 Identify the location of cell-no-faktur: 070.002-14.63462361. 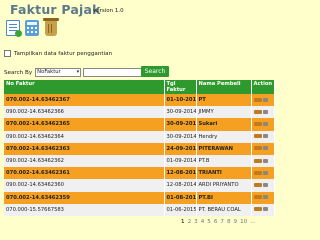
(84, 173).